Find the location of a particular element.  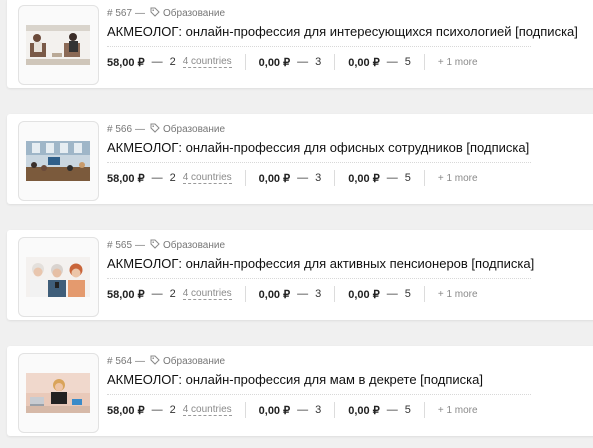

product-id: # 566 is located at coordinates (120, 129).